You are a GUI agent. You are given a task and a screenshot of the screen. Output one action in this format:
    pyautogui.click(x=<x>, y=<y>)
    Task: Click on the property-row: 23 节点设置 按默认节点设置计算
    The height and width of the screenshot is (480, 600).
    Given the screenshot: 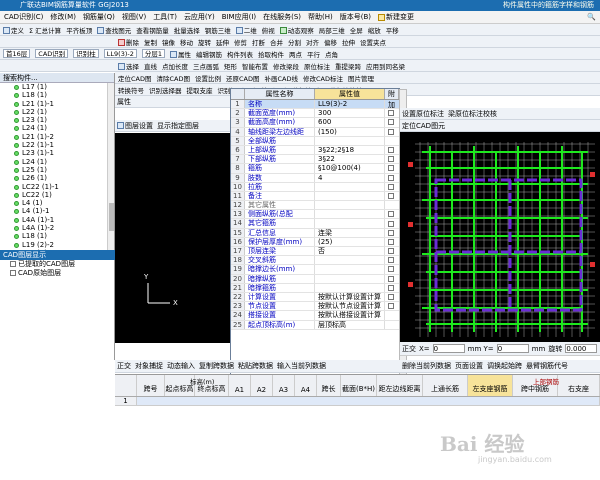 What is the action you would take?
    pyautogui.click(x=315, y=307)
    